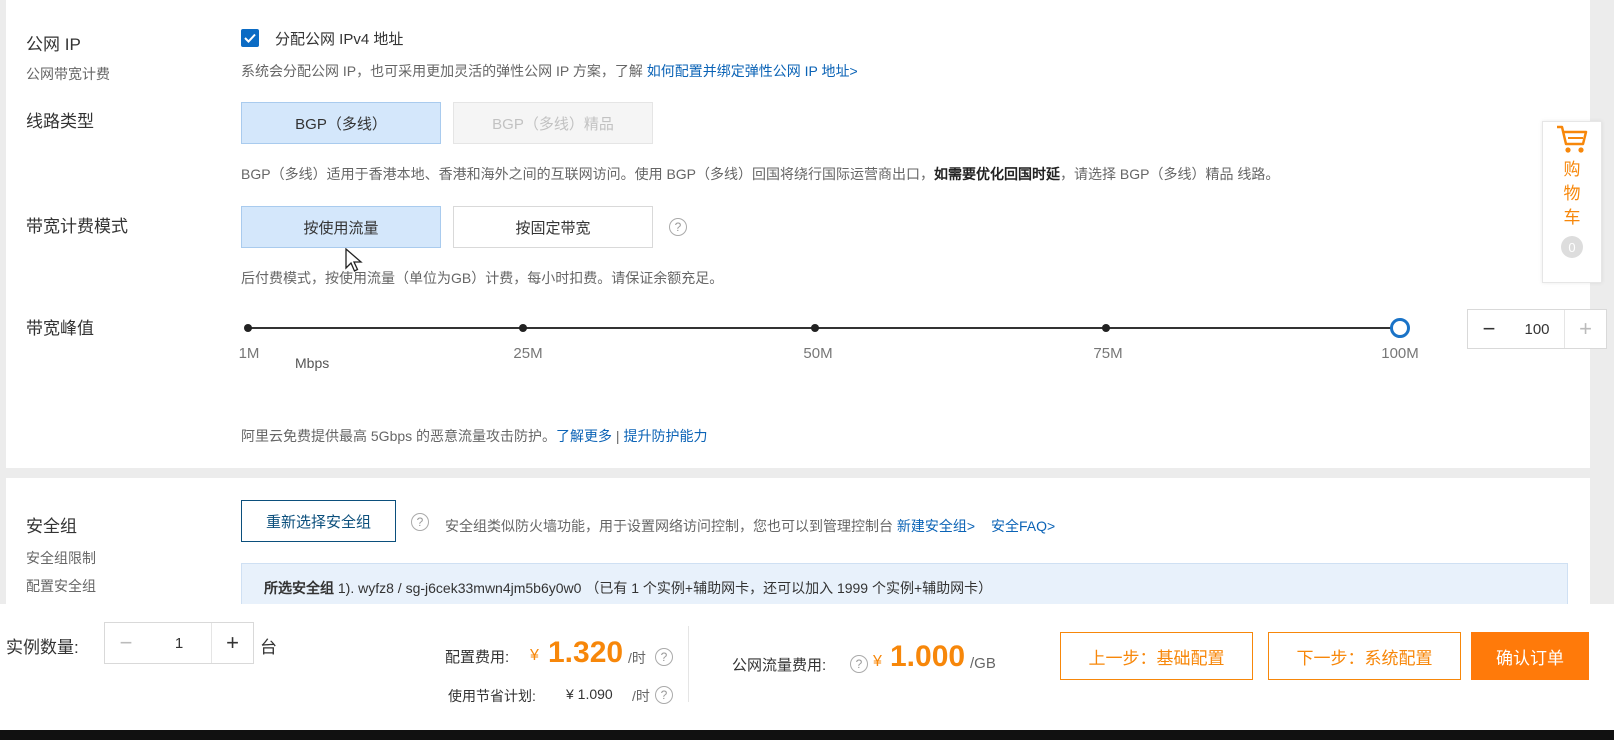 Image resolution: width=1614 pixels, height=740 pixels. What do you see at coordinates (818, 353) in the screenshot?
I see `tick-label-50m: 50M` at bounding box center [818, 353].